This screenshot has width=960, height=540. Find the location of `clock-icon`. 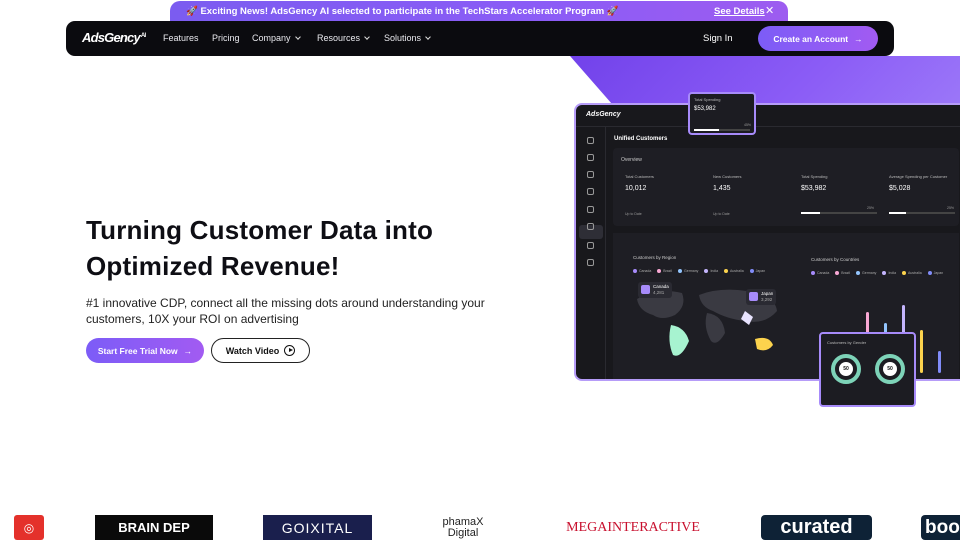

clock-icon is located at coordinates (590, 226).